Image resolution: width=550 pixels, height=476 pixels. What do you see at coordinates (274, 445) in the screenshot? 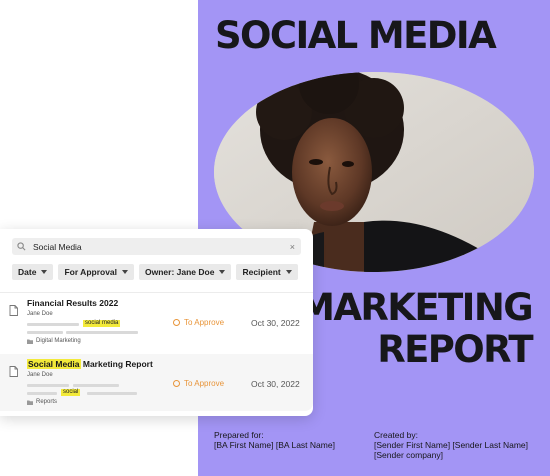
I see `prepared-for-value: [BA First Name] [BA Last Name]` at bounding box center [274, 445].